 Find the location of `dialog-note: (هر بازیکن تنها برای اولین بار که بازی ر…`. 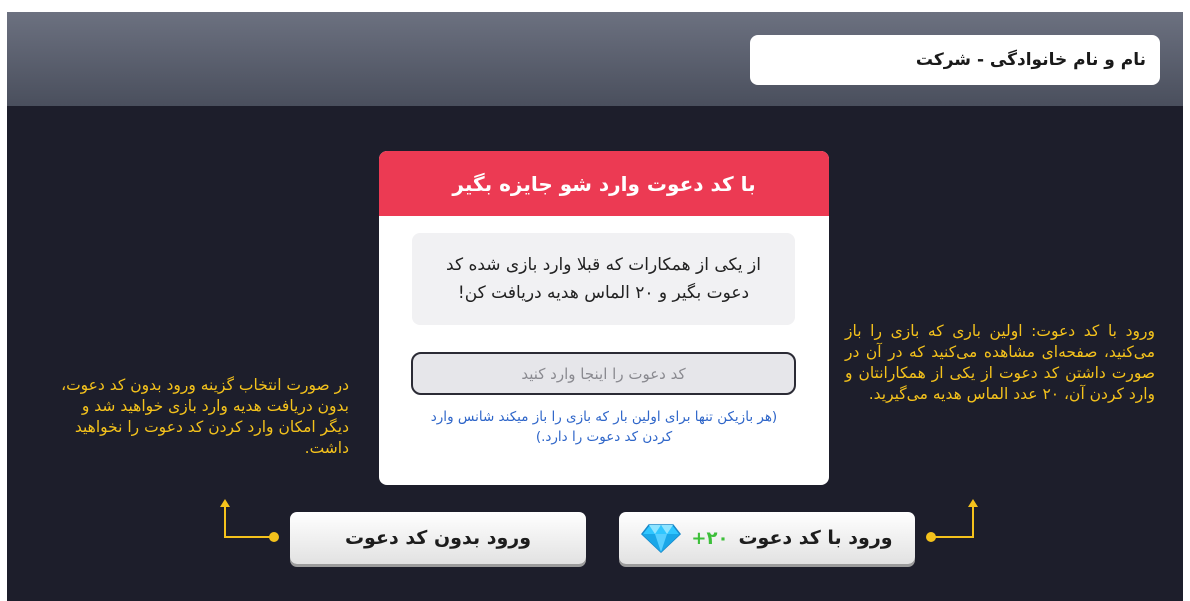

dialog-note: (هر بازیکن تنها برای اولین بار که بازی ر… is located at coordinates (604, 427).